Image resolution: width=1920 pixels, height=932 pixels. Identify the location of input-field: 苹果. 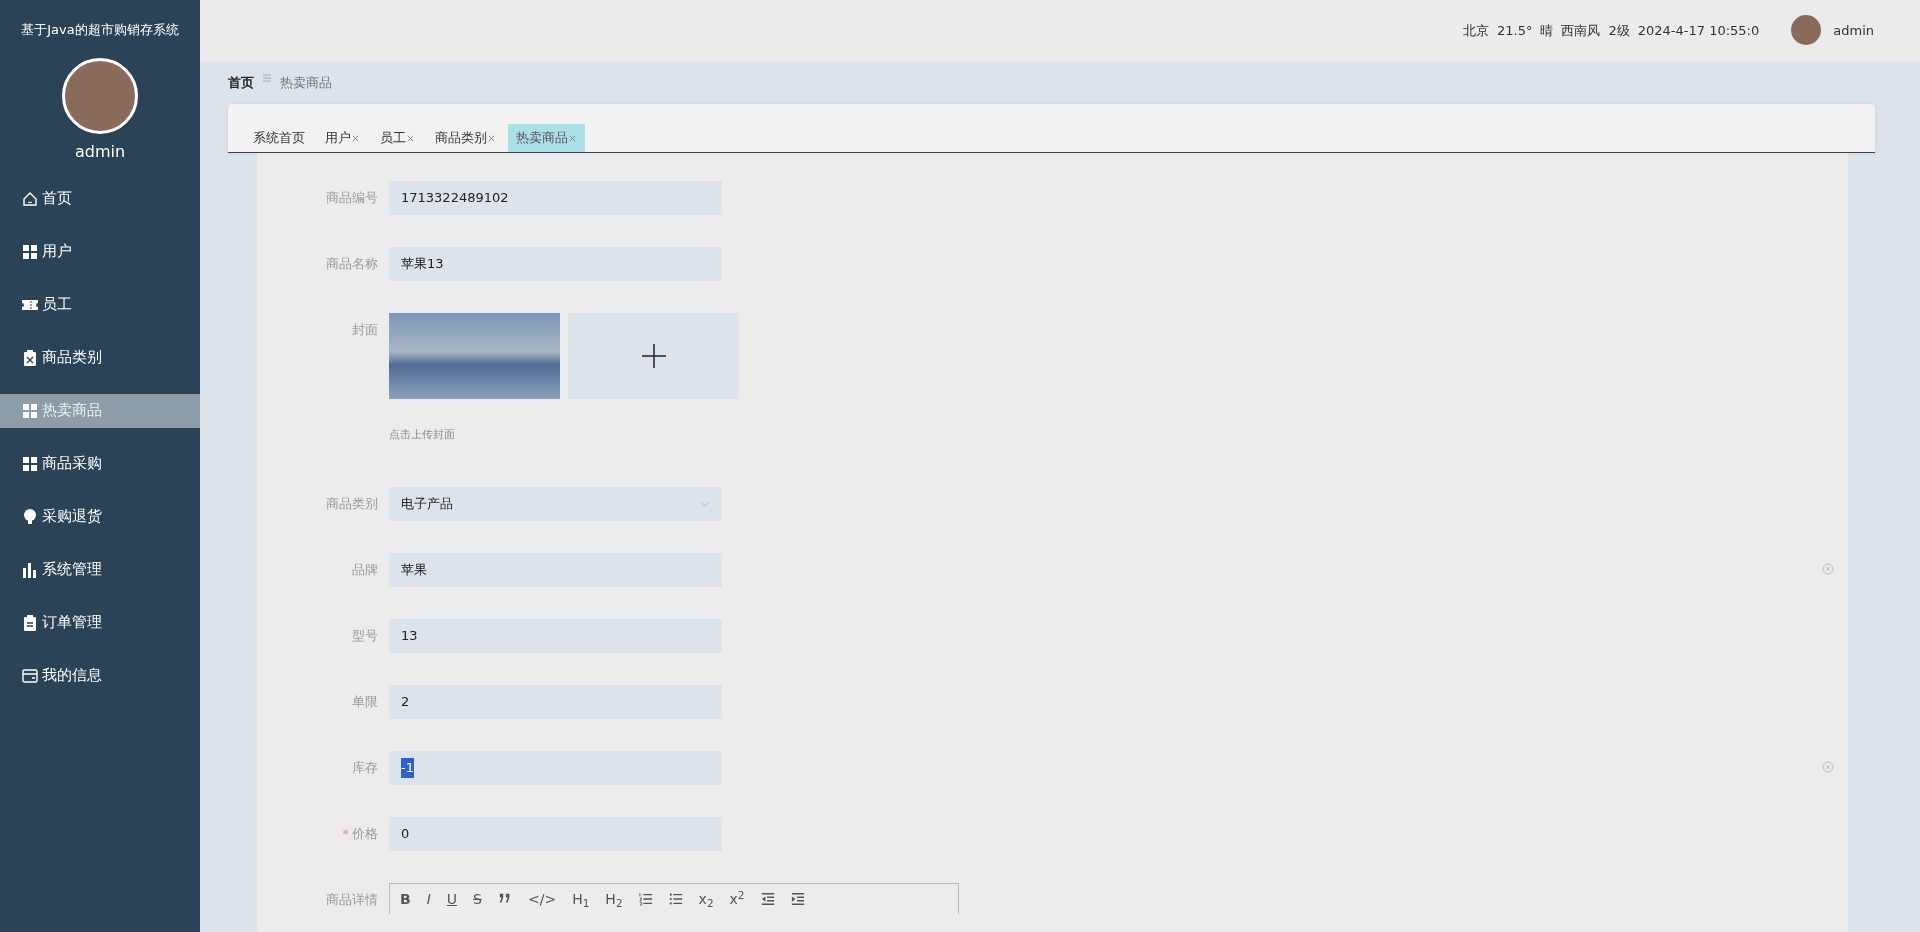
(555, 570).